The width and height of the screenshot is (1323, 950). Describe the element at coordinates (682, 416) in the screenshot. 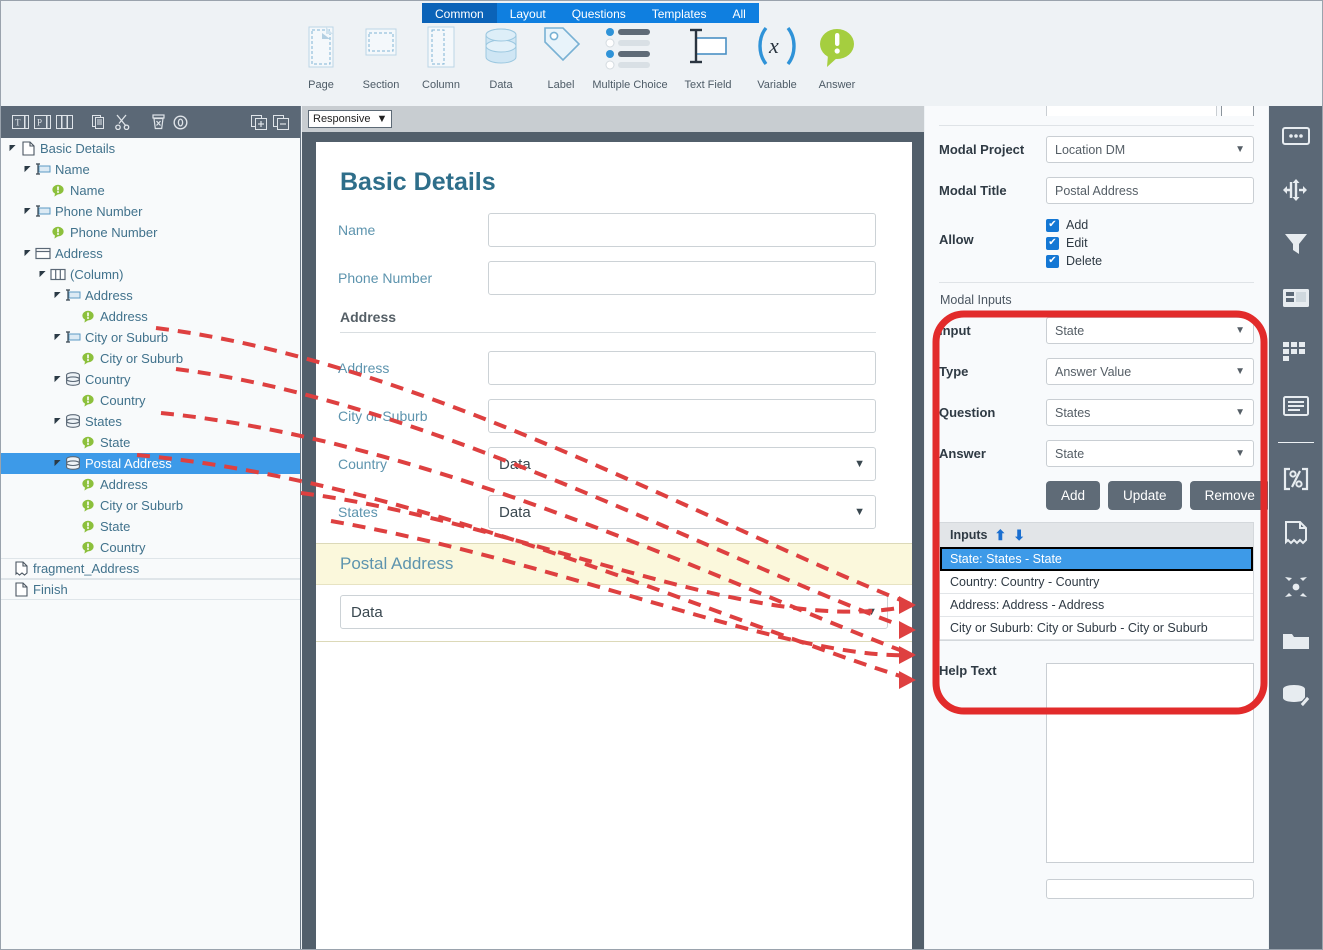

I see `city-or-suburb-input` at that location.